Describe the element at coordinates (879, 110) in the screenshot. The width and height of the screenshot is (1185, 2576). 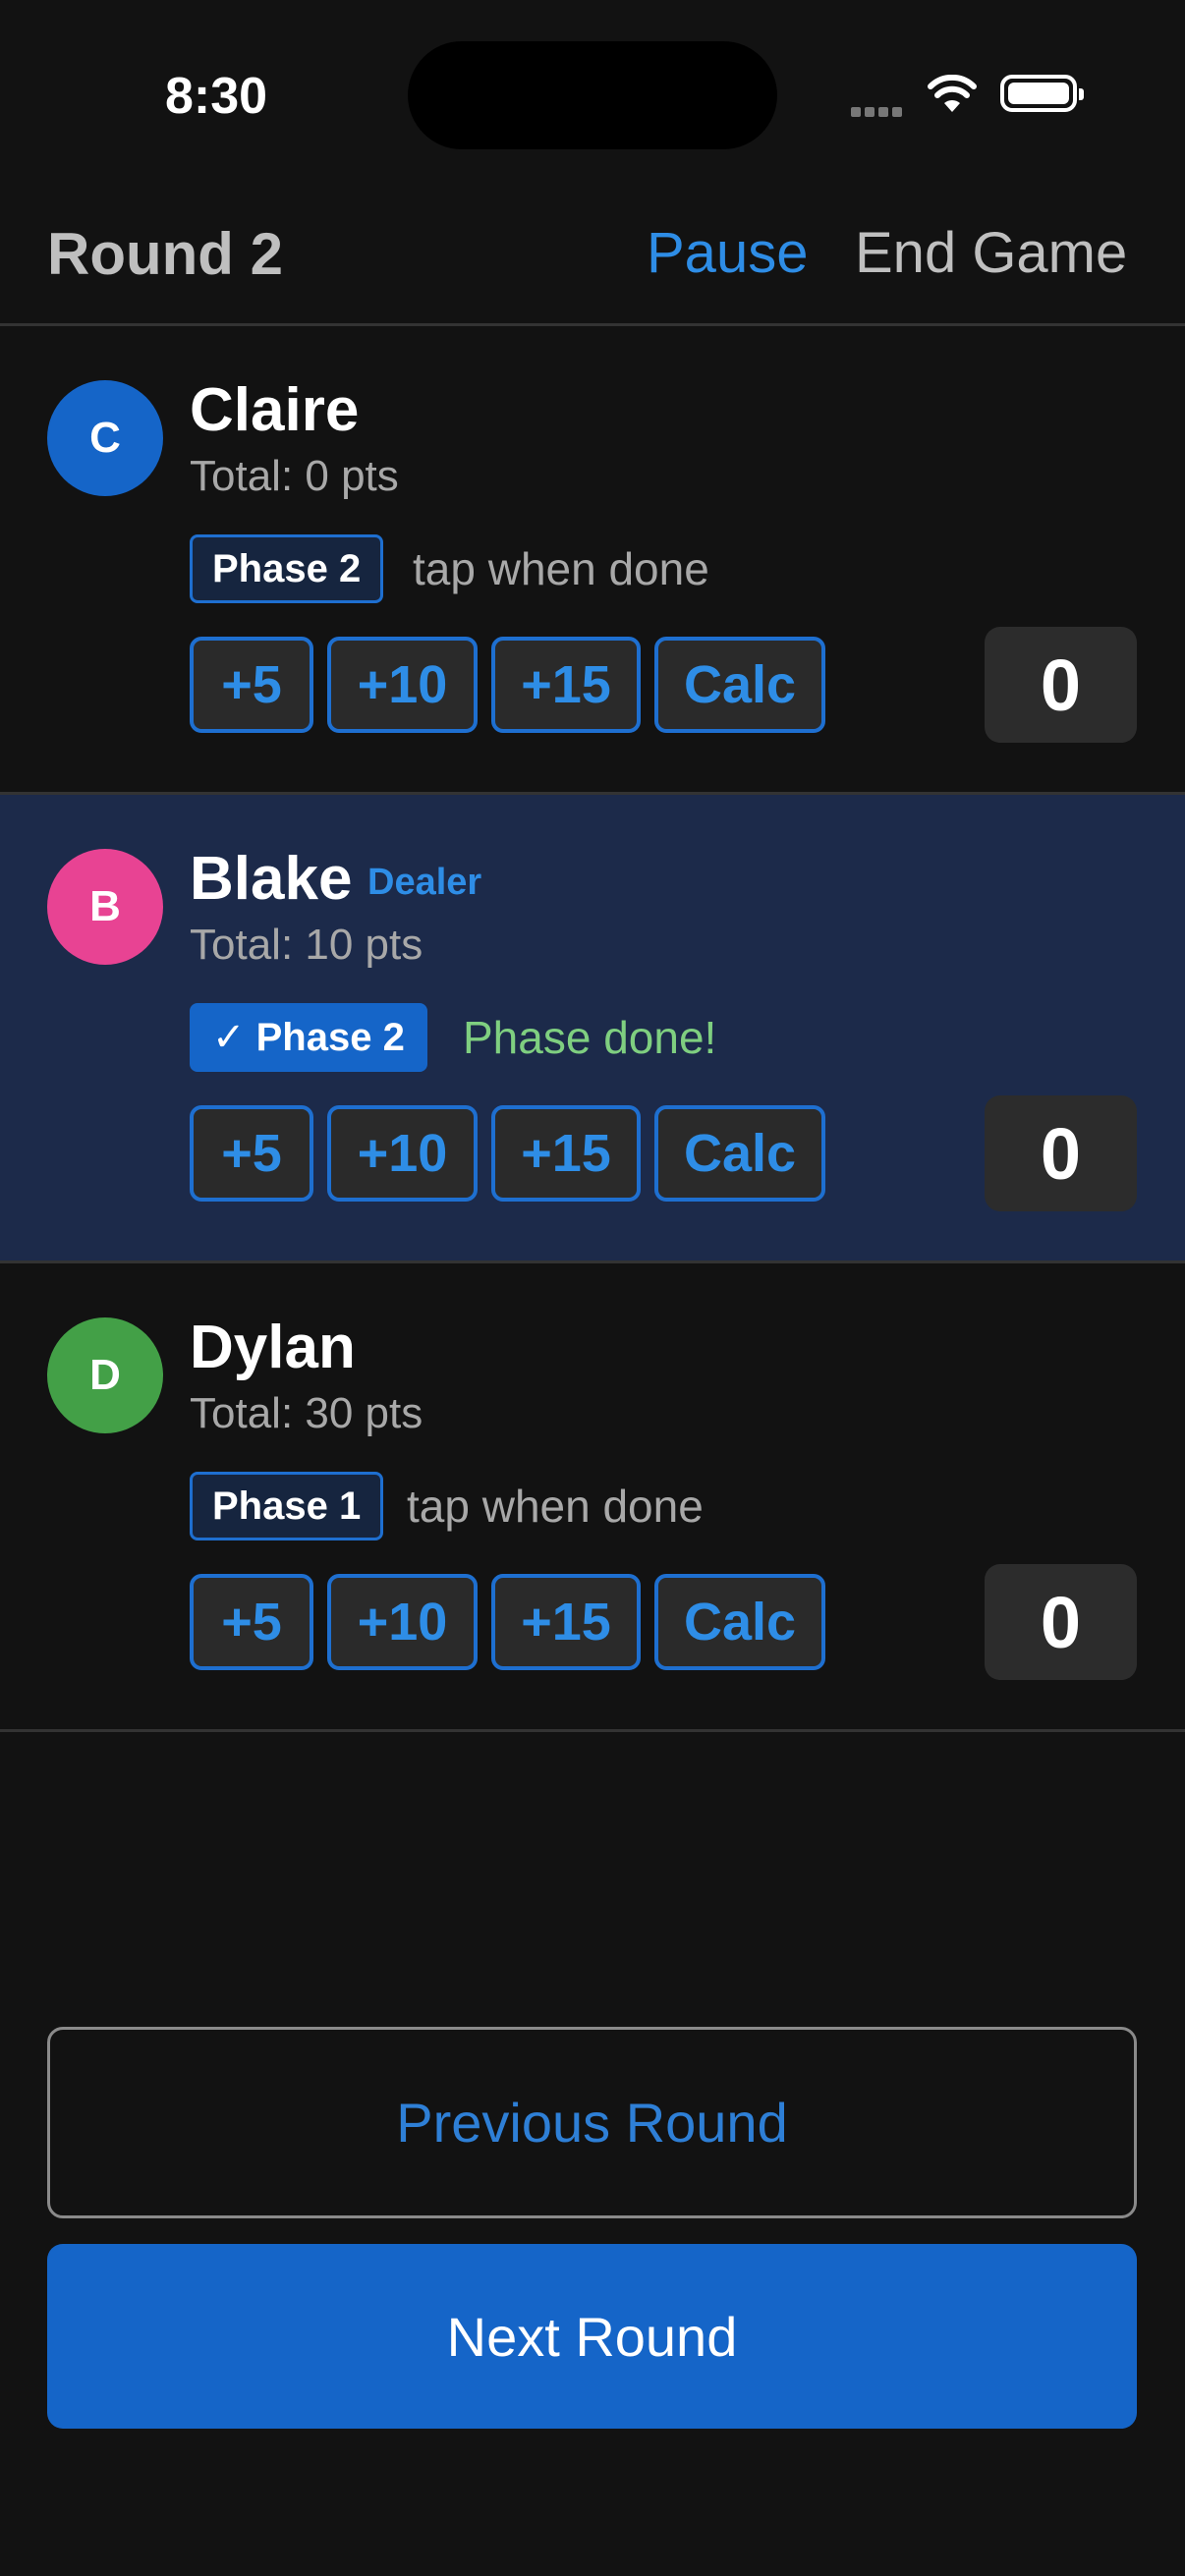
I see `cellular-signal-icon` at that location.